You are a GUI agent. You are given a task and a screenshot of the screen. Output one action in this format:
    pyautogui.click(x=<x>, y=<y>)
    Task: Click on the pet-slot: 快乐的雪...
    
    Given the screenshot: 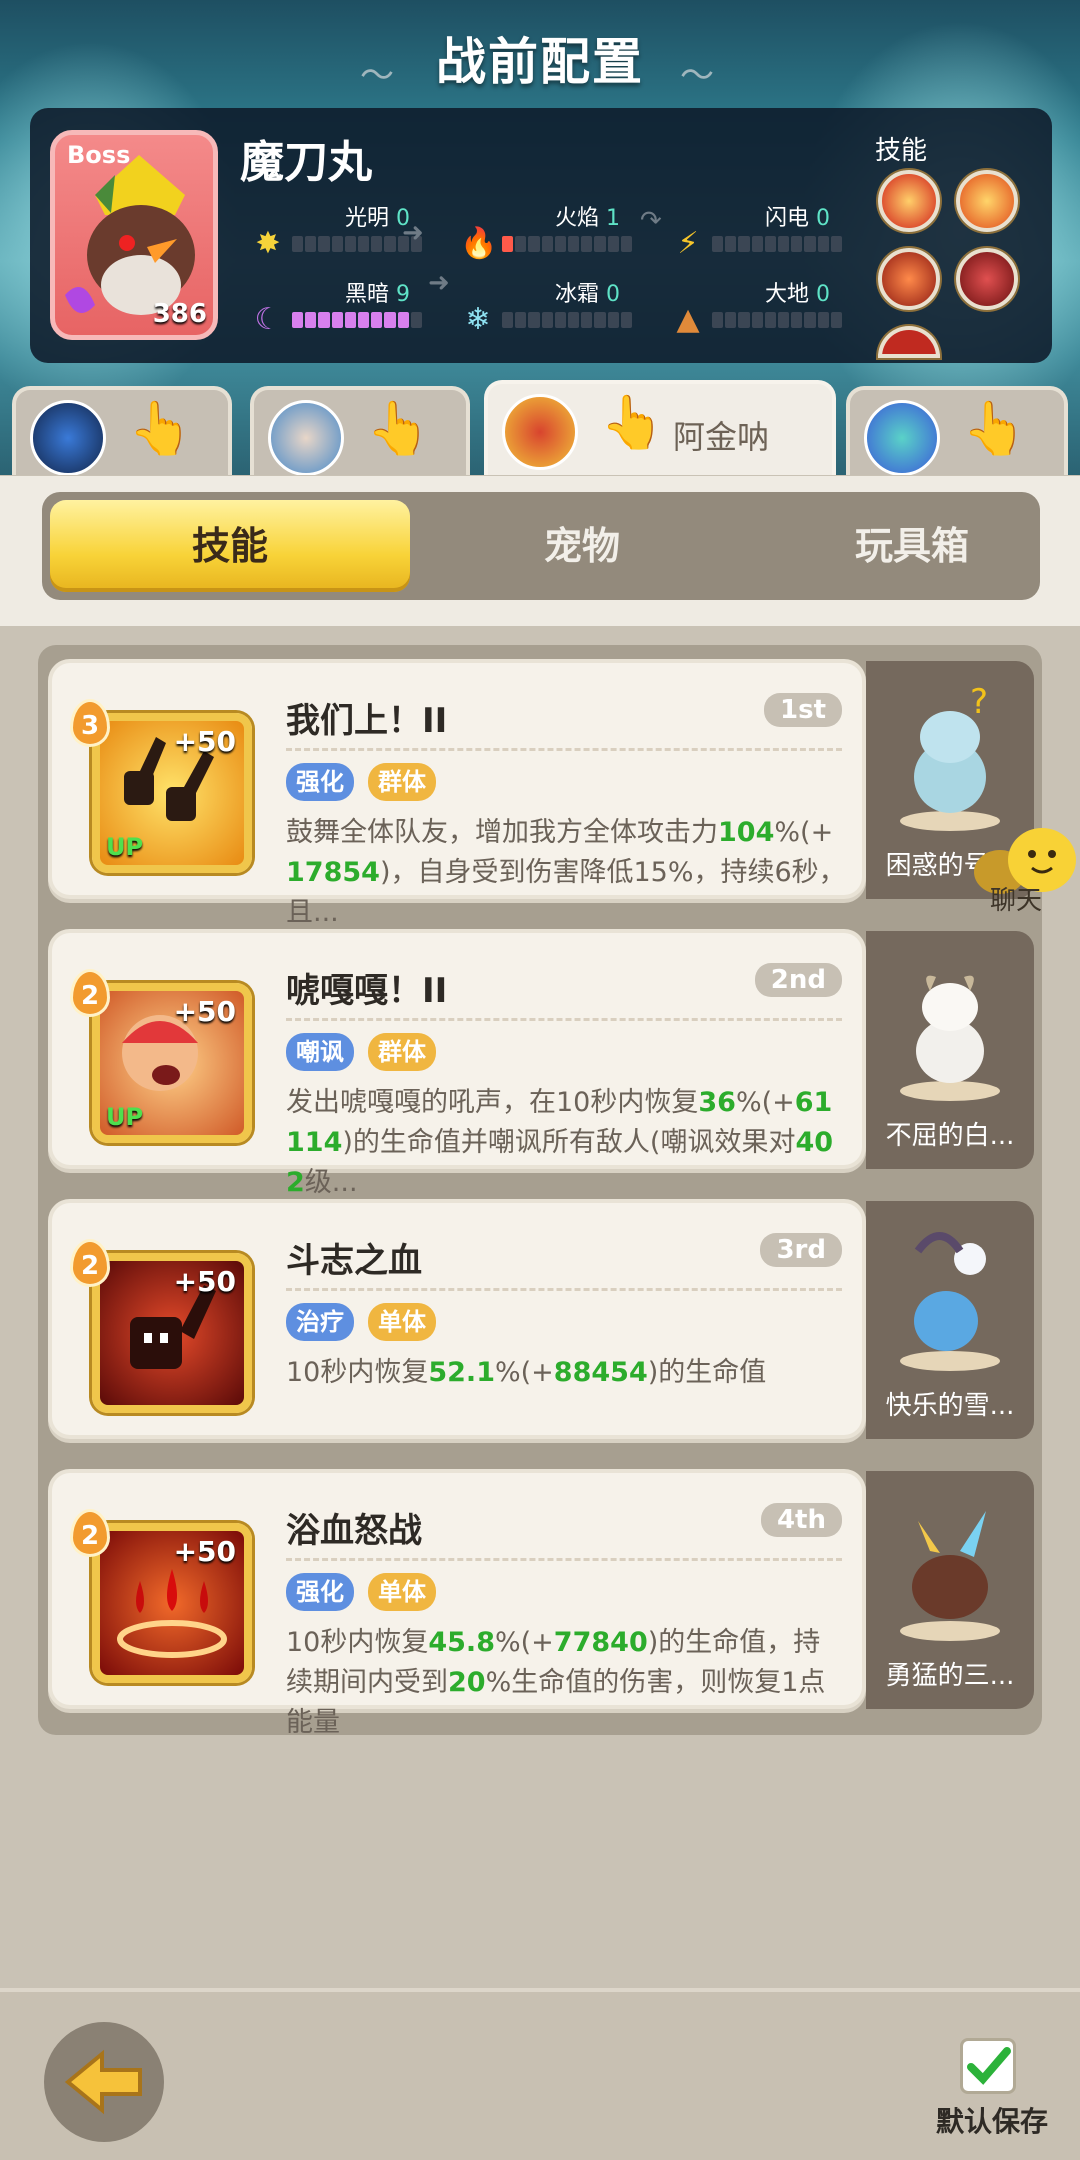 What is the action you would take?
    pyautogui.click(x=950, y=1320)
    